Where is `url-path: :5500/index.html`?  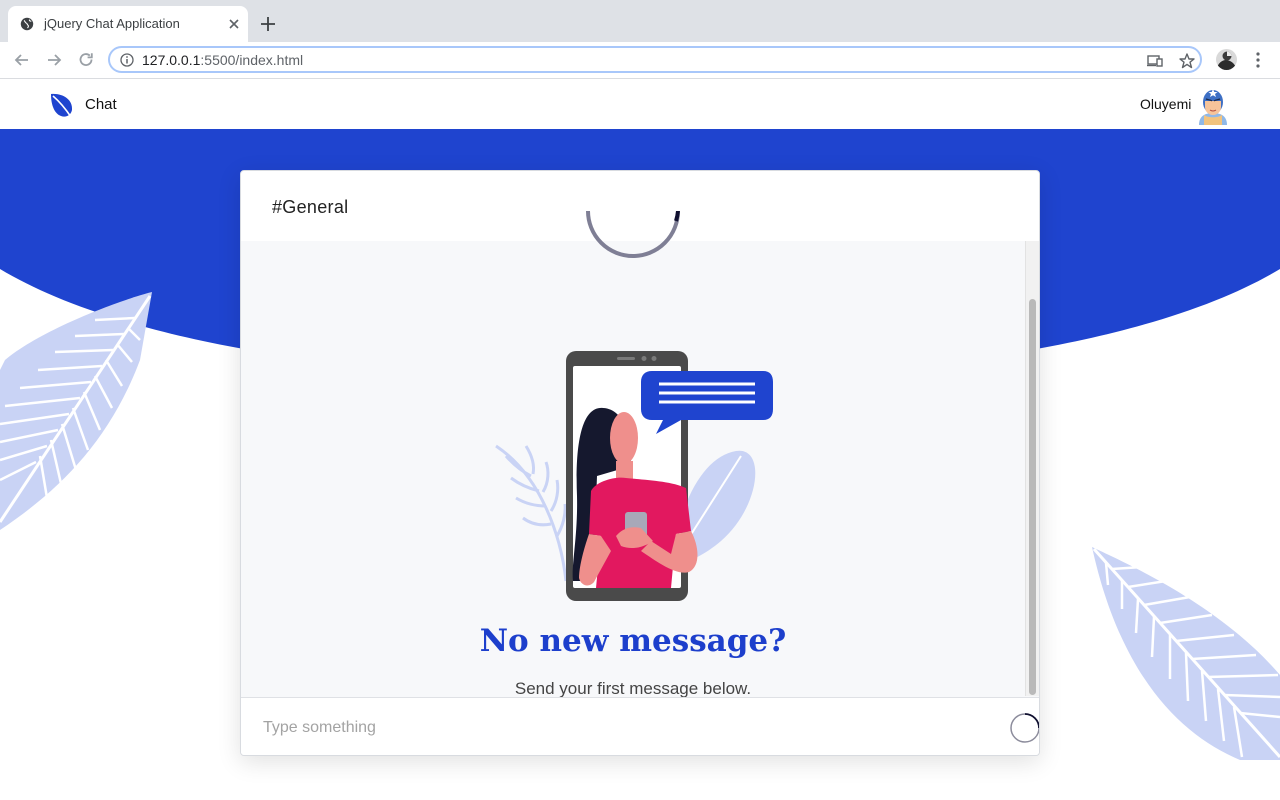
url-path: :5500/index.html is located at coordinates (252, 60).